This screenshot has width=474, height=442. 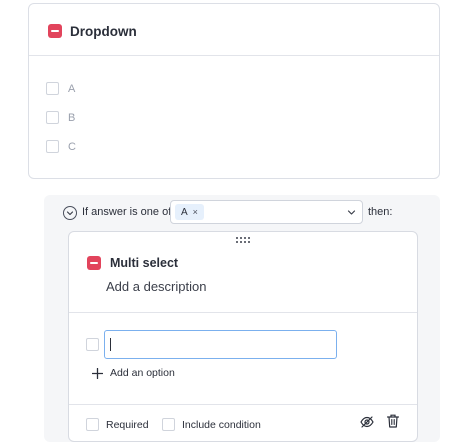 I want to click on drag-handle-icon, so click(x=243, y=241).